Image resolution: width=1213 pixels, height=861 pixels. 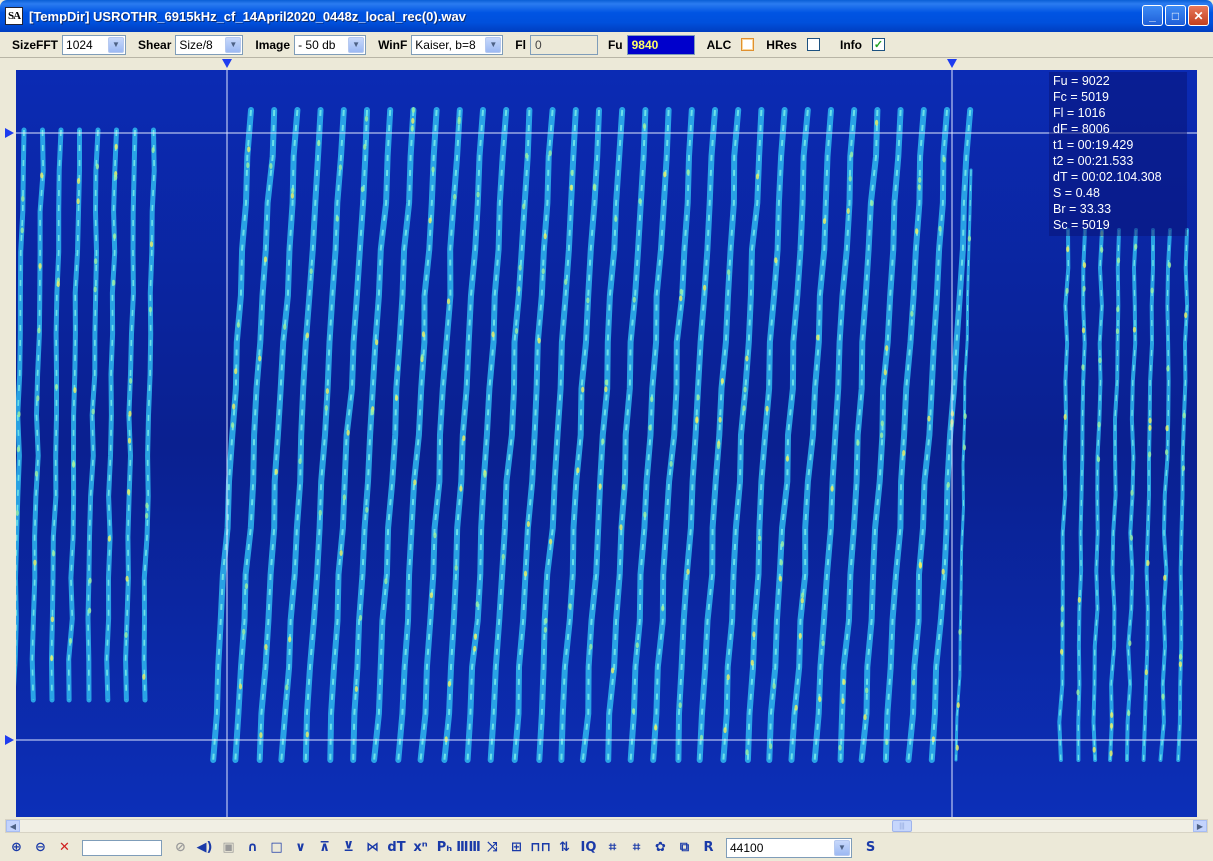 What do you see at coordinates (348, 847) in the screenshot?
I see `converge-icon: ⊻` at bounding box center [348, 847].